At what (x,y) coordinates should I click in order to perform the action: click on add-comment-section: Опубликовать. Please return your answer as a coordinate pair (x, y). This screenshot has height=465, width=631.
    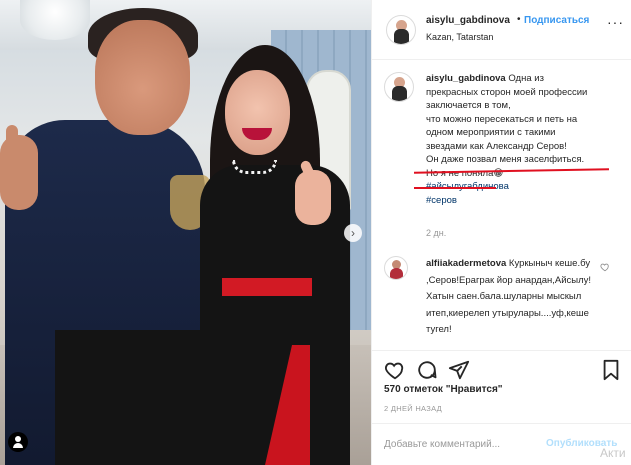
    Looking at the image, I should click on (501, 444).